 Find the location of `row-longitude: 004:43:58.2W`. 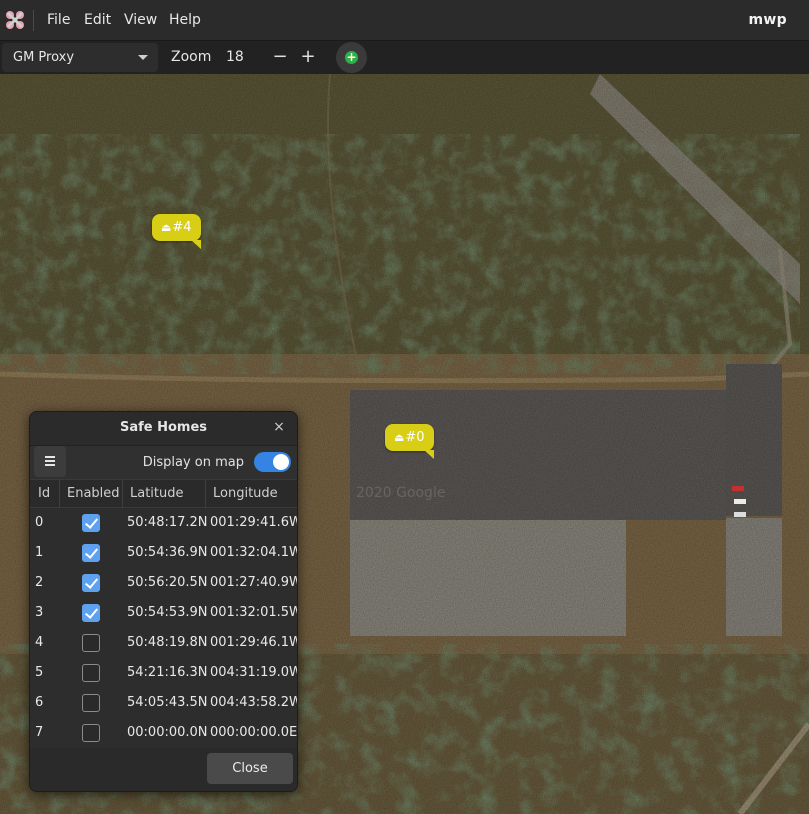

row-longitude: 004:43:58.2W is located at coordinates (254, 702).